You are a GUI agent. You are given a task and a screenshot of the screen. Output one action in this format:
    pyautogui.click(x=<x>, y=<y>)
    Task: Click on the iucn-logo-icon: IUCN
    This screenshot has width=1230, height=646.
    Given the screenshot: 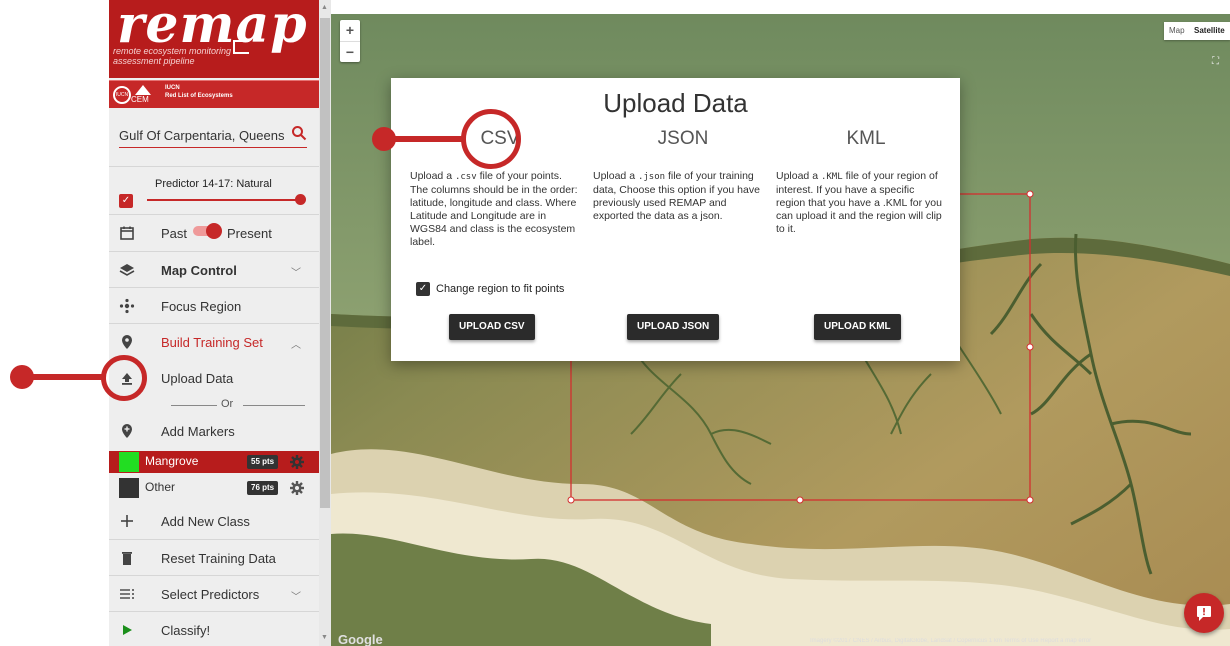 What is the action you would take?
    pyautogui.click(x=122, y=95)
    